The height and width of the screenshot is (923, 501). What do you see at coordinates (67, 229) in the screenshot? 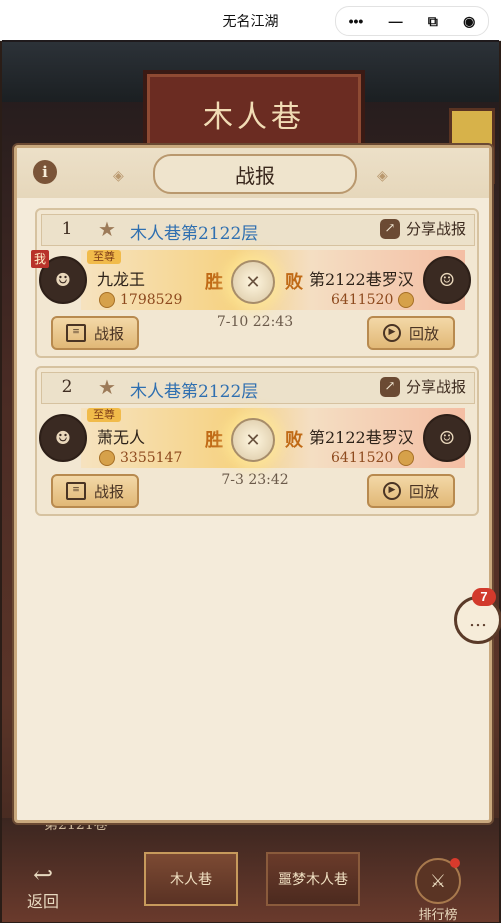
I see `report-index: 1` at bounding box center [67, 229].